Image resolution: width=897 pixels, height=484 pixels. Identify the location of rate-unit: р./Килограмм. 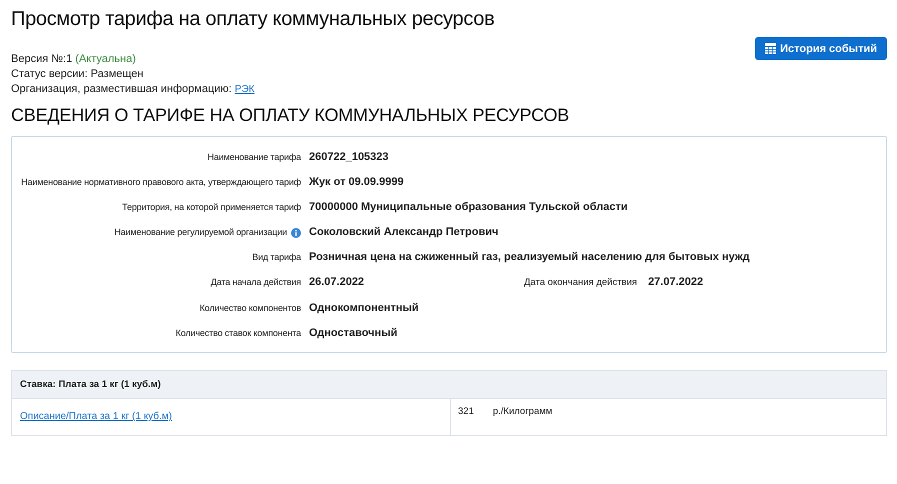
(522, 411).